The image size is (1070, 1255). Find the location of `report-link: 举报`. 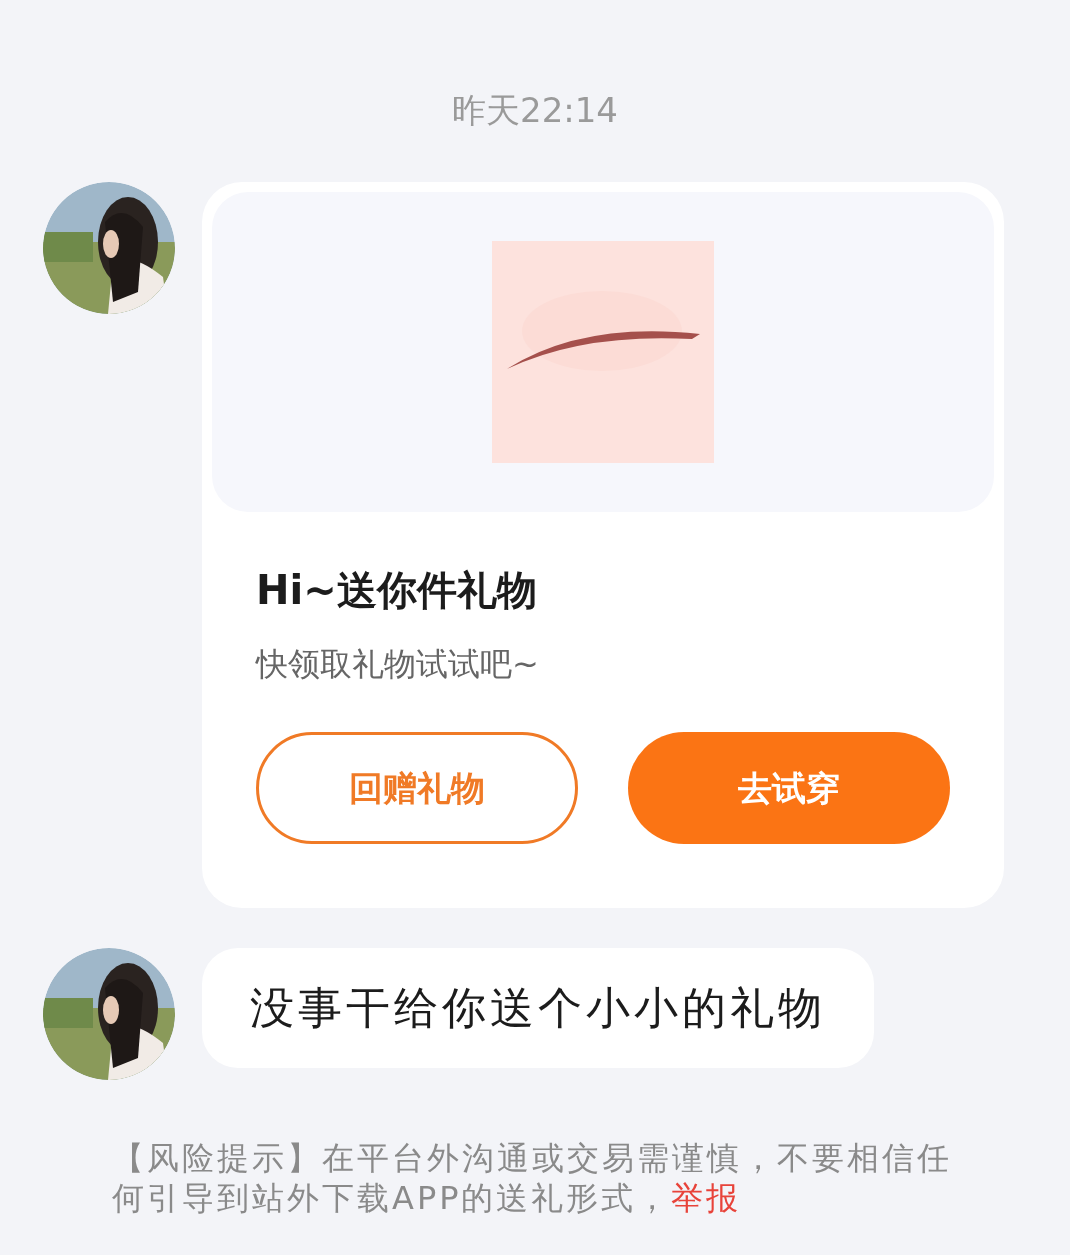

report-link: 举报 is located at coordinates (706, 1198).